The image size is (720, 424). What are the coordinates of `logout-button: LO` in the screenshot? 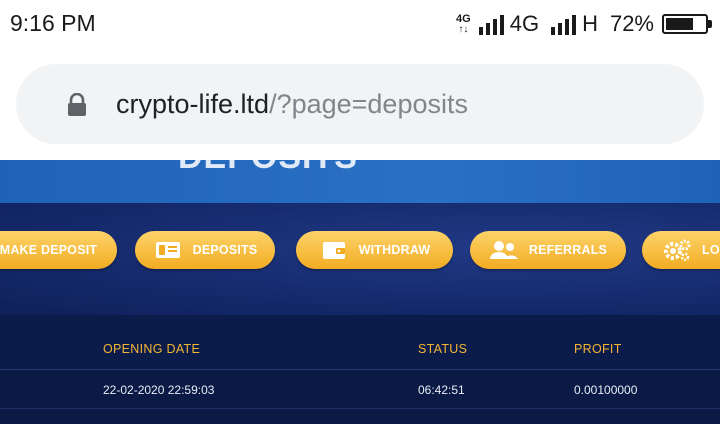 It's located at (681, 250).